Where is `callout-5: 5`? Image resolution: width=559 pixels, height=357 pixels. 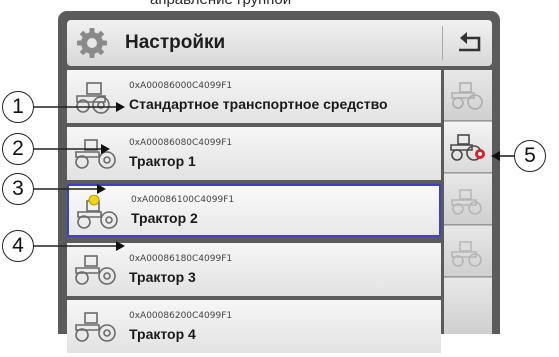
callout-5: 5 is located at coordinates (530, 156).